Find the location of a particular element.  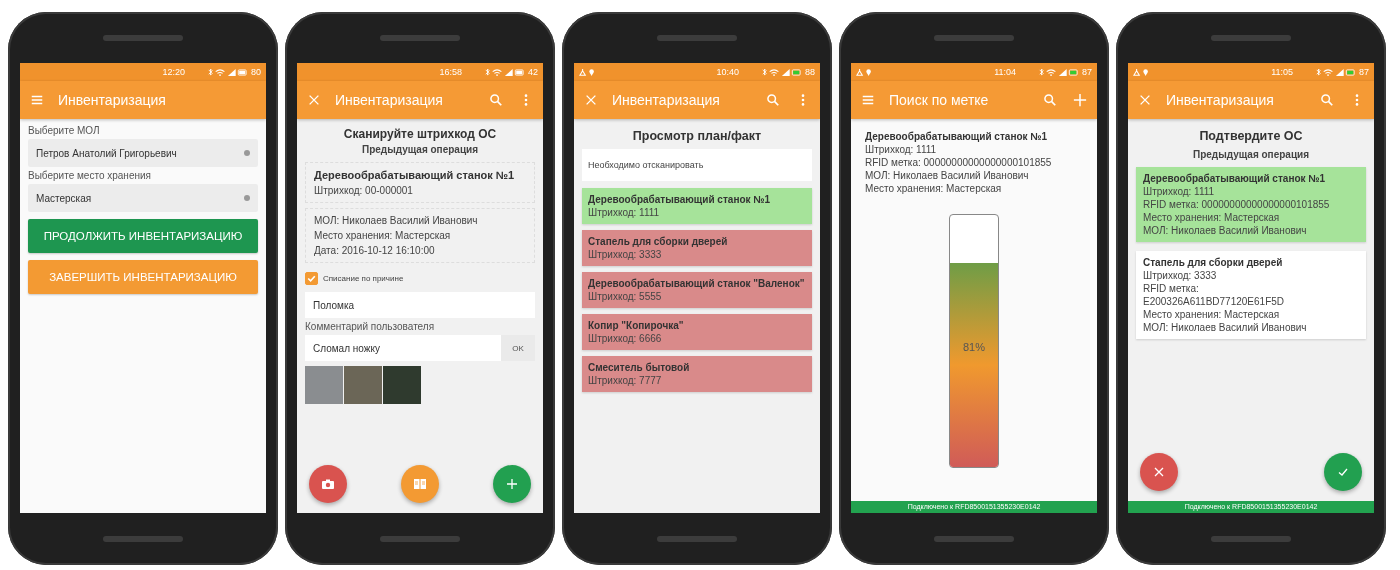

clock-text: 16:58 is located at coordinates (450, 72).